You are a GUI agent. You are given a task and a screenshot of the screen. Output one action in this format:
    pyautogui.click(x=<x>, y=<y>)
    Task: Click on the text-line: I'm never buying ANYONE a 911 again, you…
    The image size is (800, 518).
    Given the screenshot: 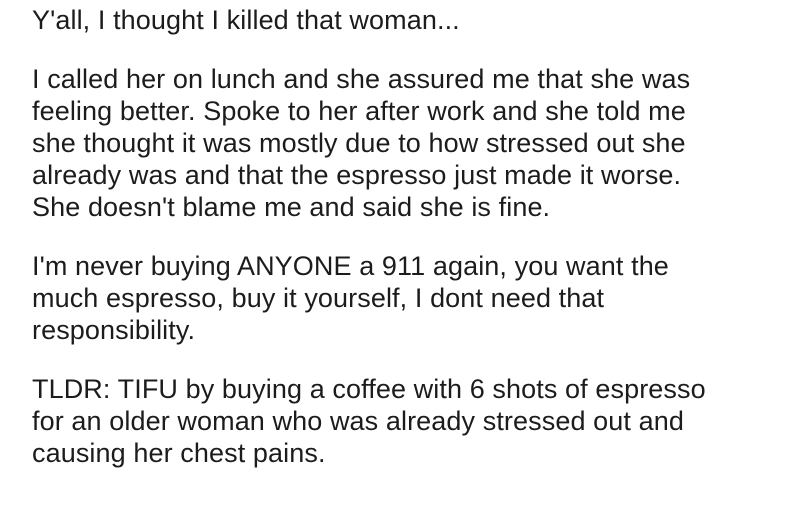 What is the action you would take?
    pyautogui.click(x=350, y=266)
    